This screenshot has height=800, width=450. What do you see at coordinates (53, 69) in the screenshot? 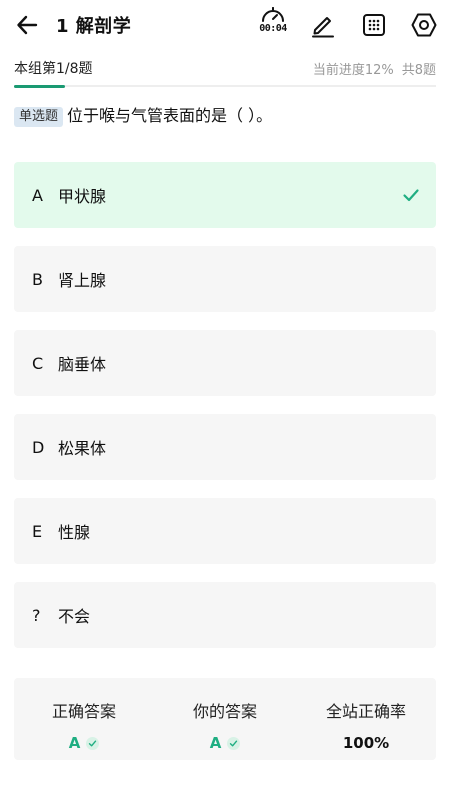
I see `group-progress-label: 本组第1/8题` at bounding box center [53, 69].